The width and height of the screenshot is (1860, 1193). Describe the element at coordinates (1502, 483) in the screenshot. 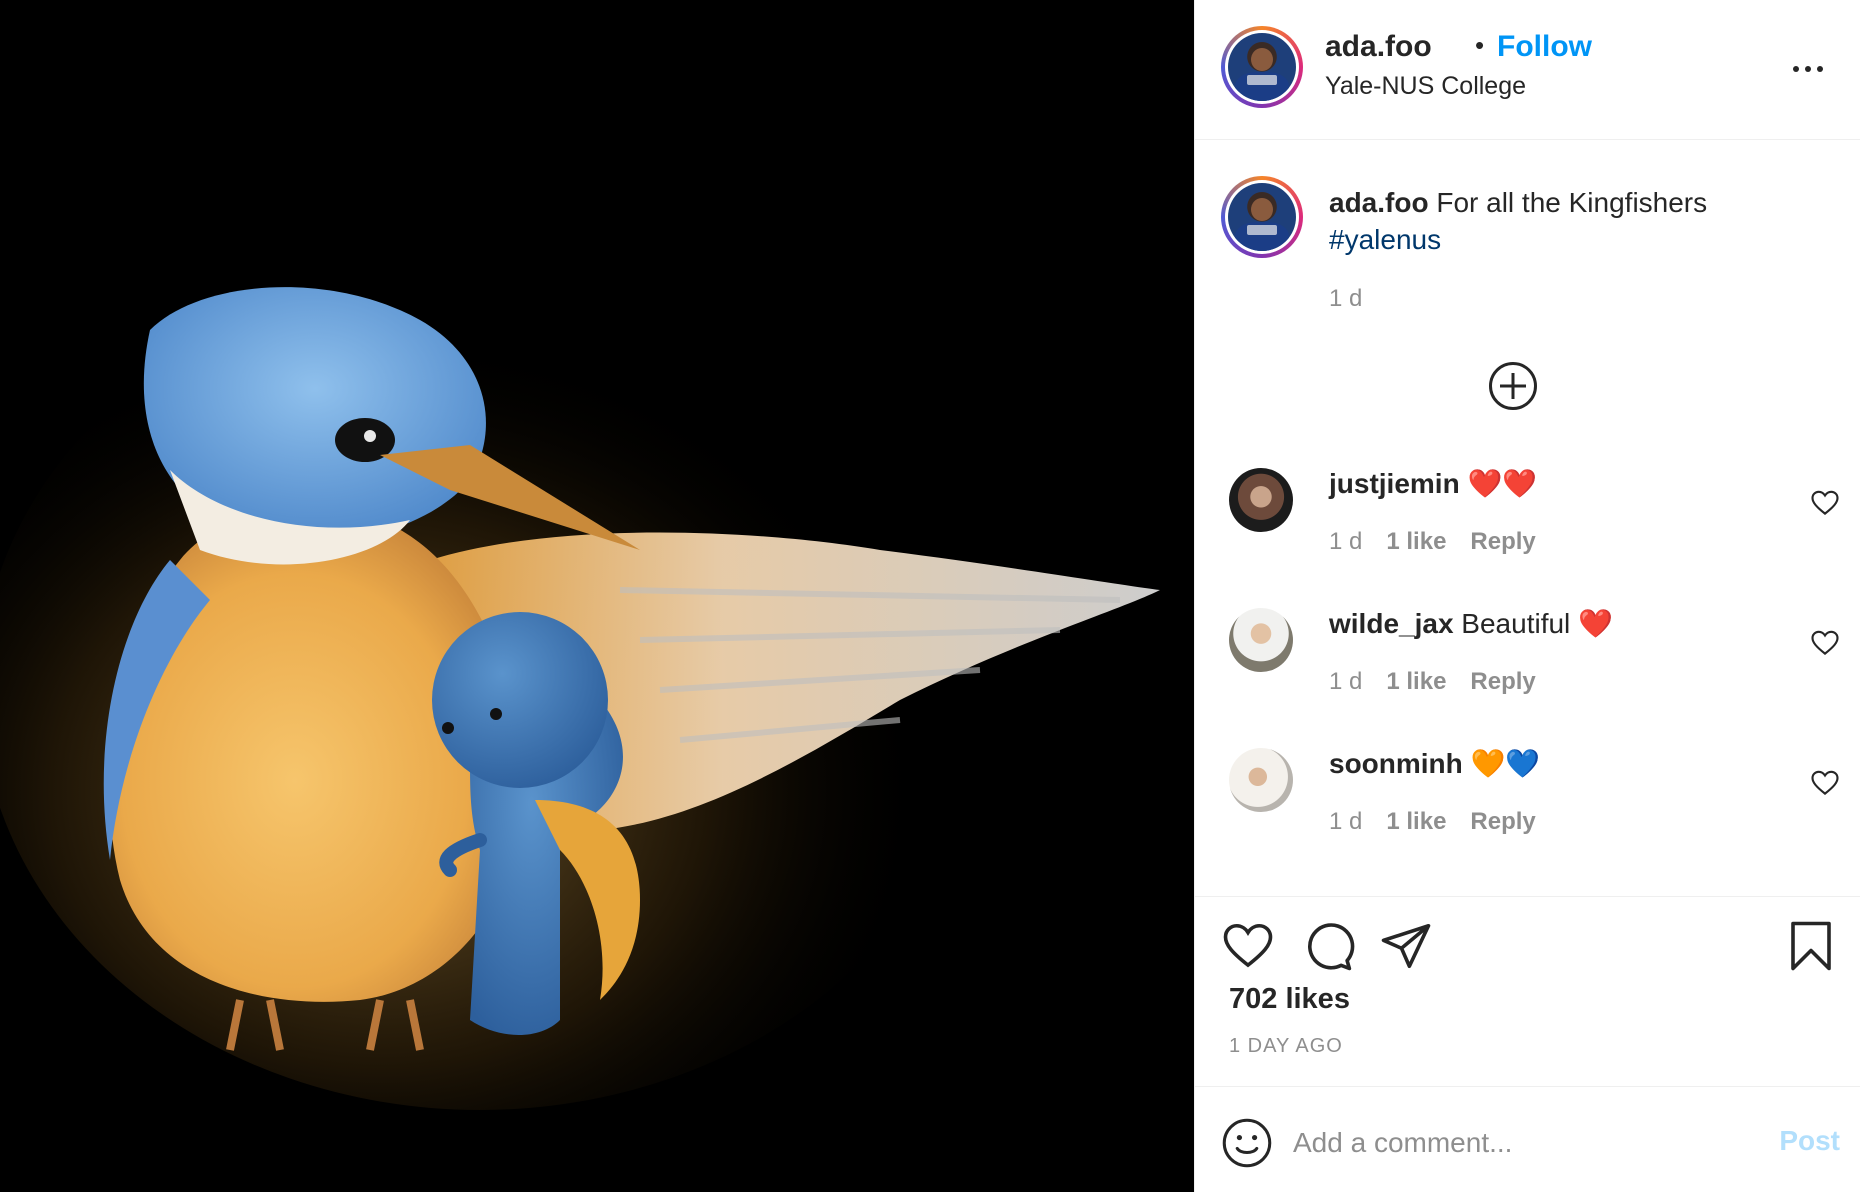

I see `comment-body: ❤️❤️` at that location.